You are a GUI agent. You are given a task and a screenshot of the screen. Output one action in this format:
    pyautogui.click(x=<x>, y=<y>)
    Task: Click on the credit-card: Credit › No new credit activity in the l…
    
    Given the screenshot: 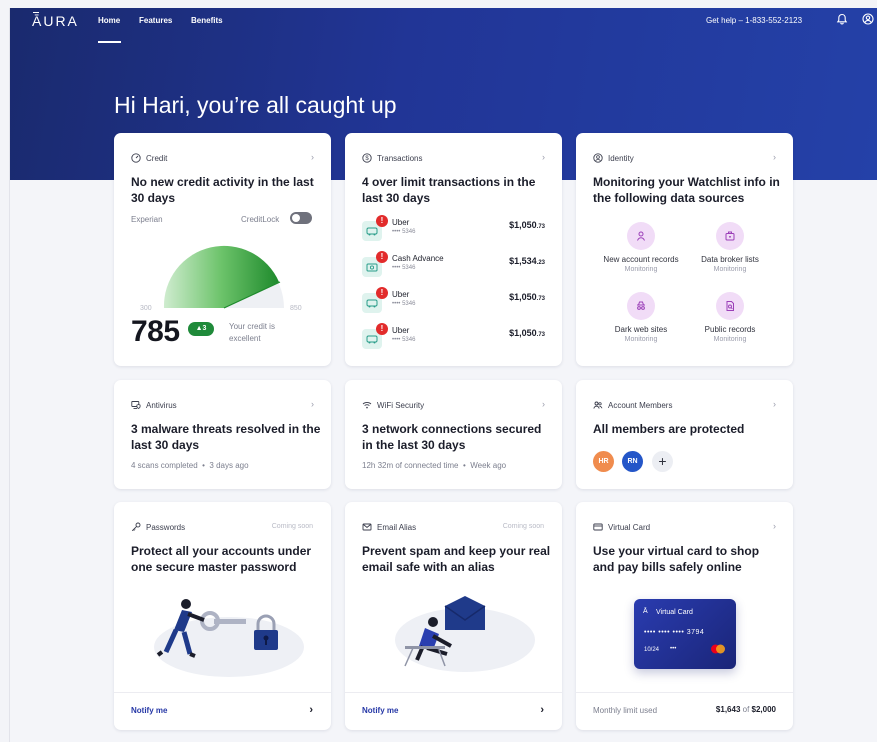 What is the action you would take?
    pyautogui.click(x=222, y=249)
    